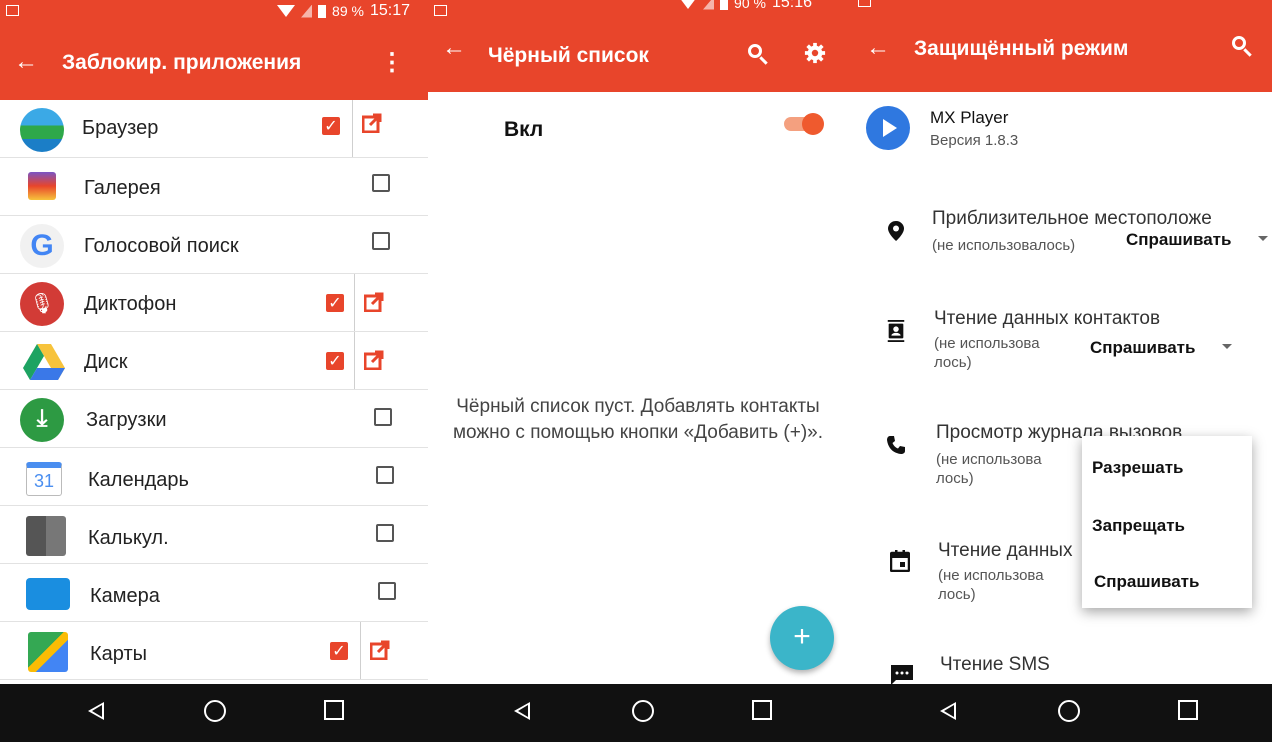 This screenshot has width=1272, height=742. I want to click on menu-item-deny: Запрещать, so click(1138, 526).